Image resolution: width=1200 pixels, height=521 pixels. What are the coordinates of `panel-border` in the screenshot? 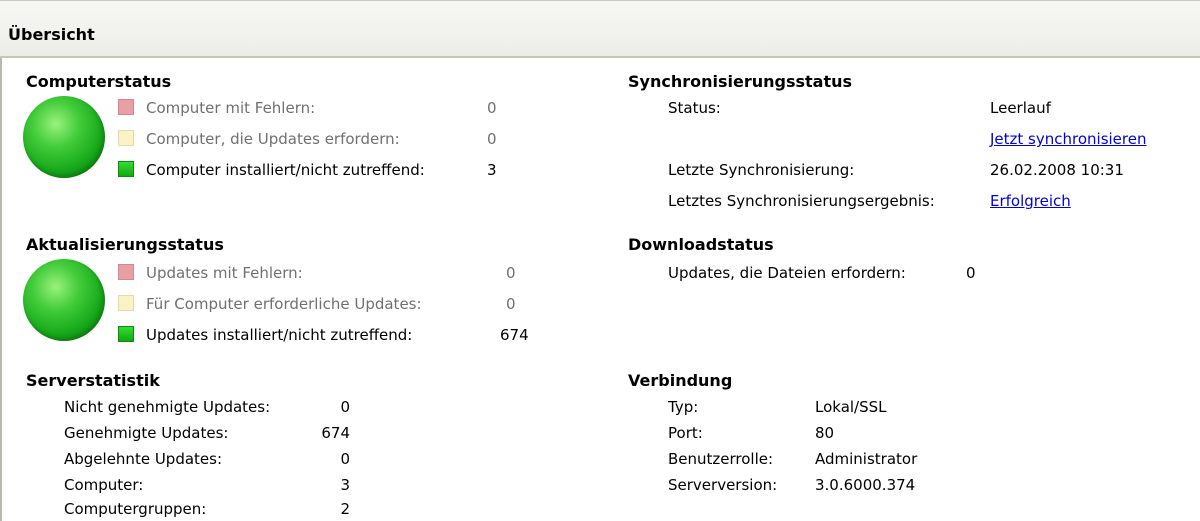 It's located at (1, 289).